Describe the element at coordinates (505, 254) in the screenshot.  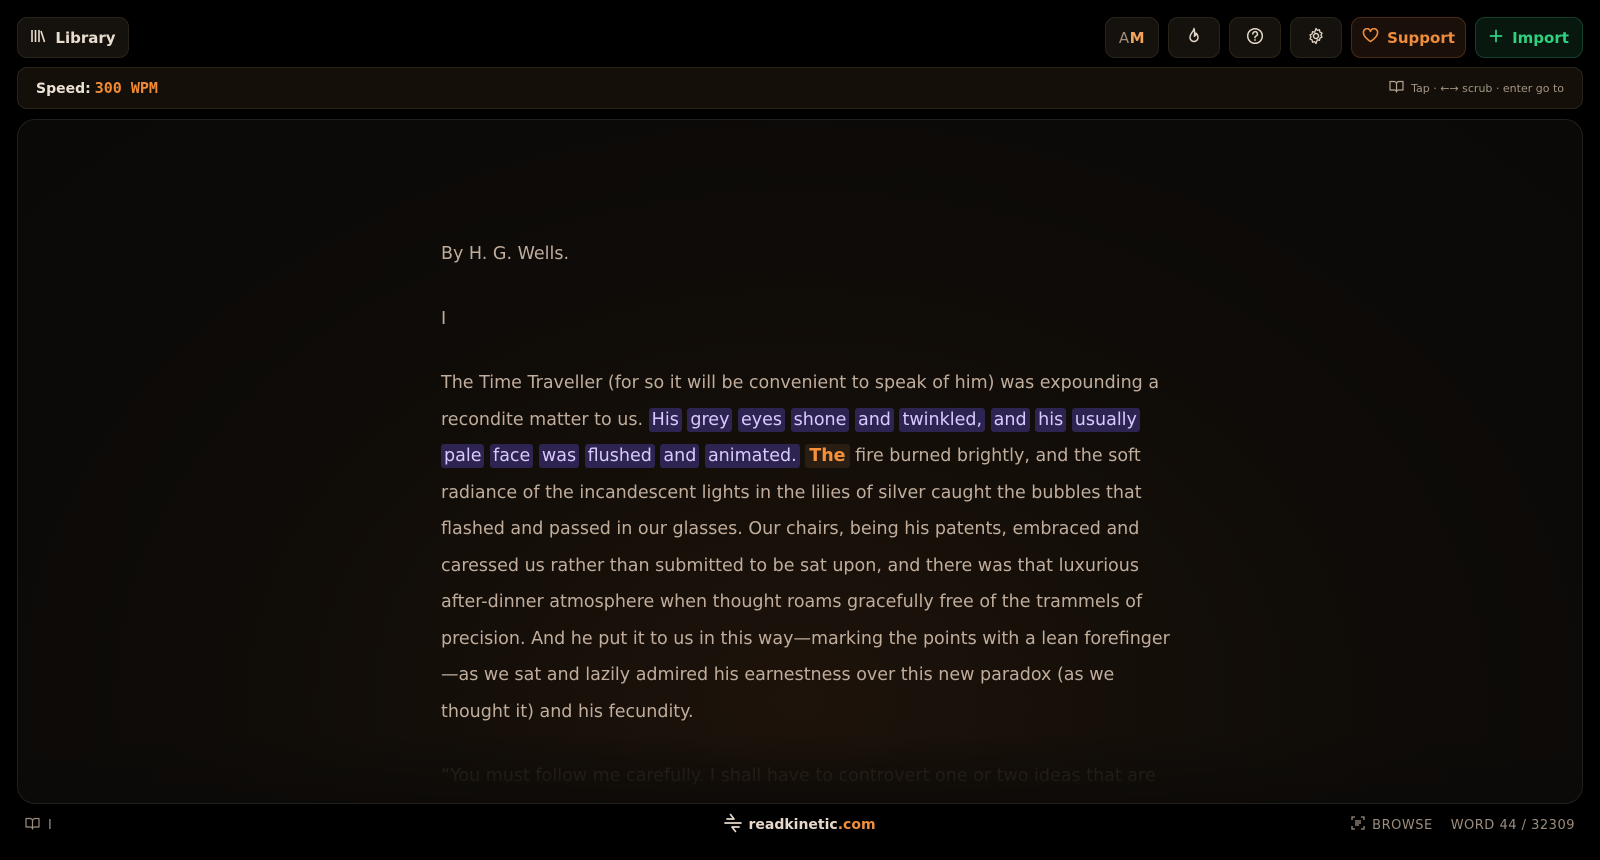
I see `byline: By H. G. Wells.` at that location.